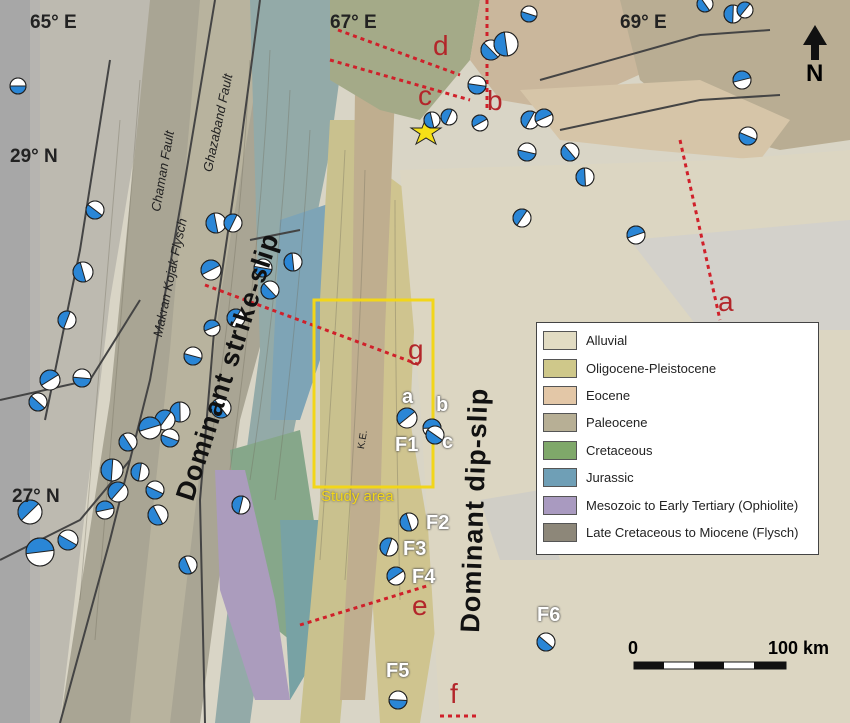 This screenshot has height=723, width=850. I want to click on legend-item: Oligocene-Pleistocene, so click(677, 367).